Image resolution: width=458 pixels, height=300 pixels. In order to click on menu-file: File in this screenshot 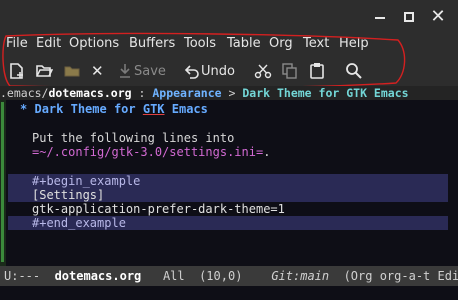, I will do `click(17, 43)`.